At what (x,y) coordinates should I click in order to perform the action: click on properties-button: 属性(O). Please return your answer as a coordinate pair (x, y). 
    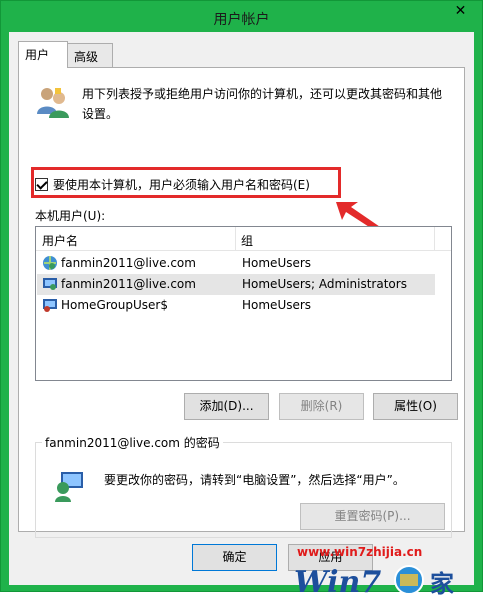
    Looking at the image, I should click on (415, 406).